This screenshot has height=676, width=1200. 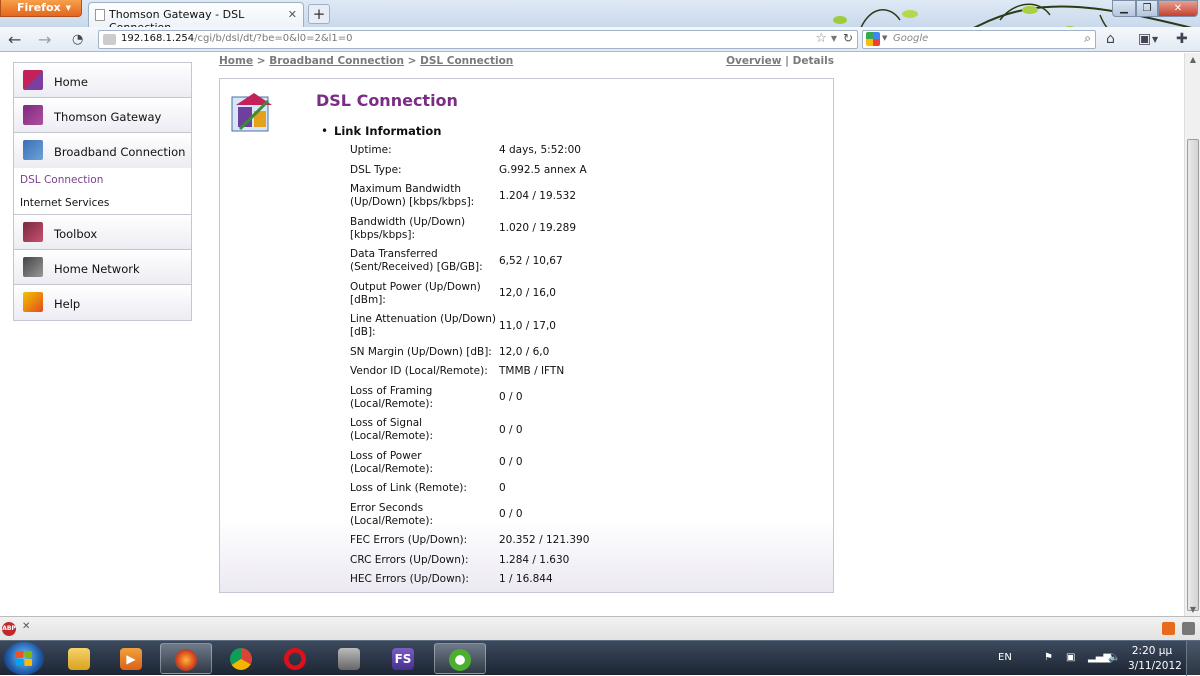 I want to click on sidebar-item-help: Help, so click(x=102, y=302).